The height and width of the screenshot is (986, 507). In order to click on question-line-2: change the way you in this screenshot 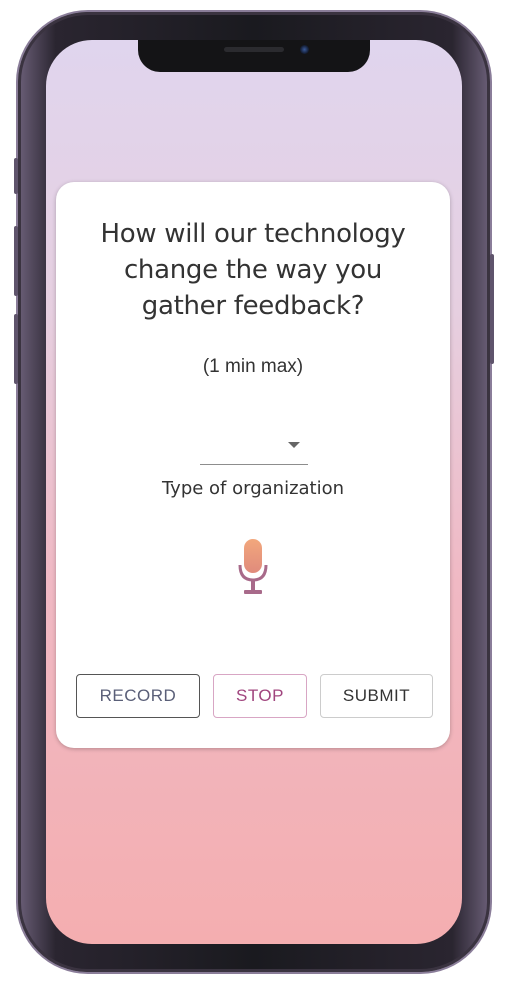, I will do `click(253, 270)`.